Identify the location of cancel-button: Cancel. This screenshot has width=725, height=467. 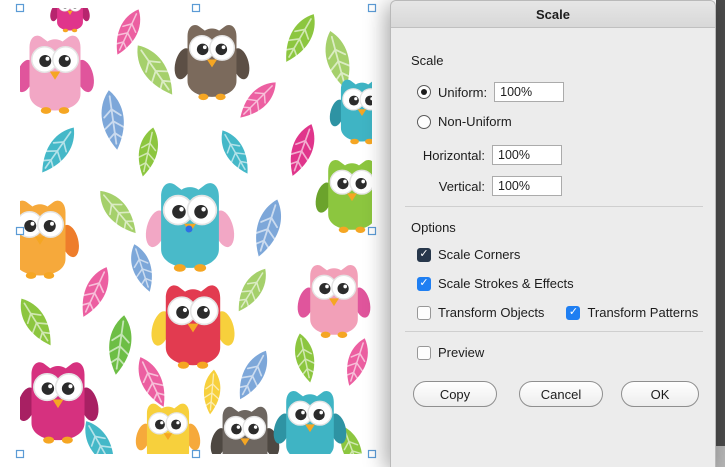
(561, 394).